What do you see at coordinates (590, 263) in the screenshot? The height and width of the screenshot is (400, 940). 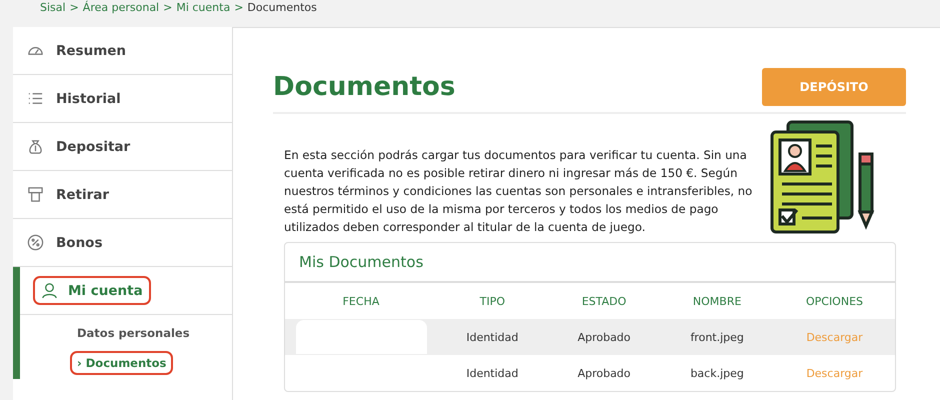 I see `card-title: Mis Documentos` at bounding box center [590, 263].